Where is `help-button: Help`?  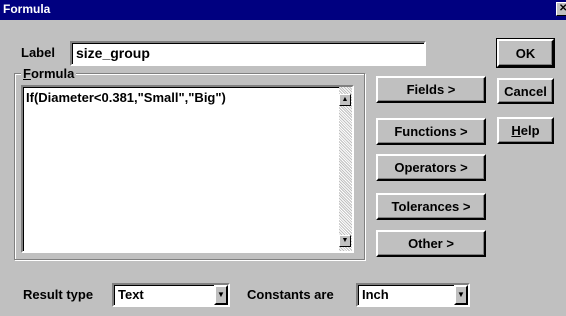 help-button: Help is located at coordinates (525, 130).